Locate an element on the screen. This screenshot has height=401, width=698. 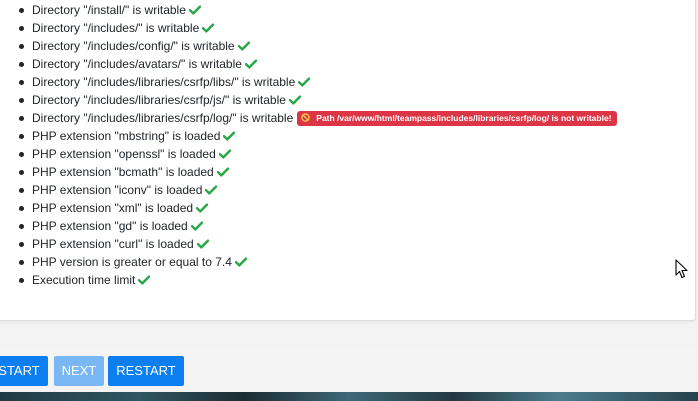
check-item: PHP extension "openssl" is loaded is located at coordinates (308, 154).